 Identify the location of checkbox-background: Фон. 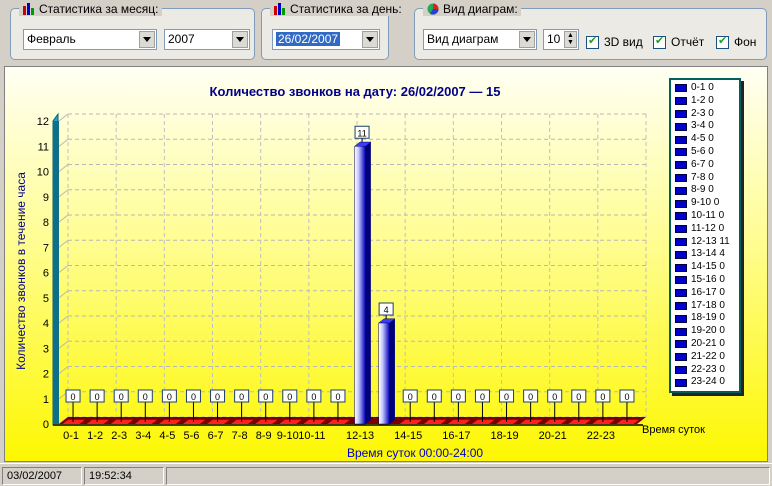
(736, 41).